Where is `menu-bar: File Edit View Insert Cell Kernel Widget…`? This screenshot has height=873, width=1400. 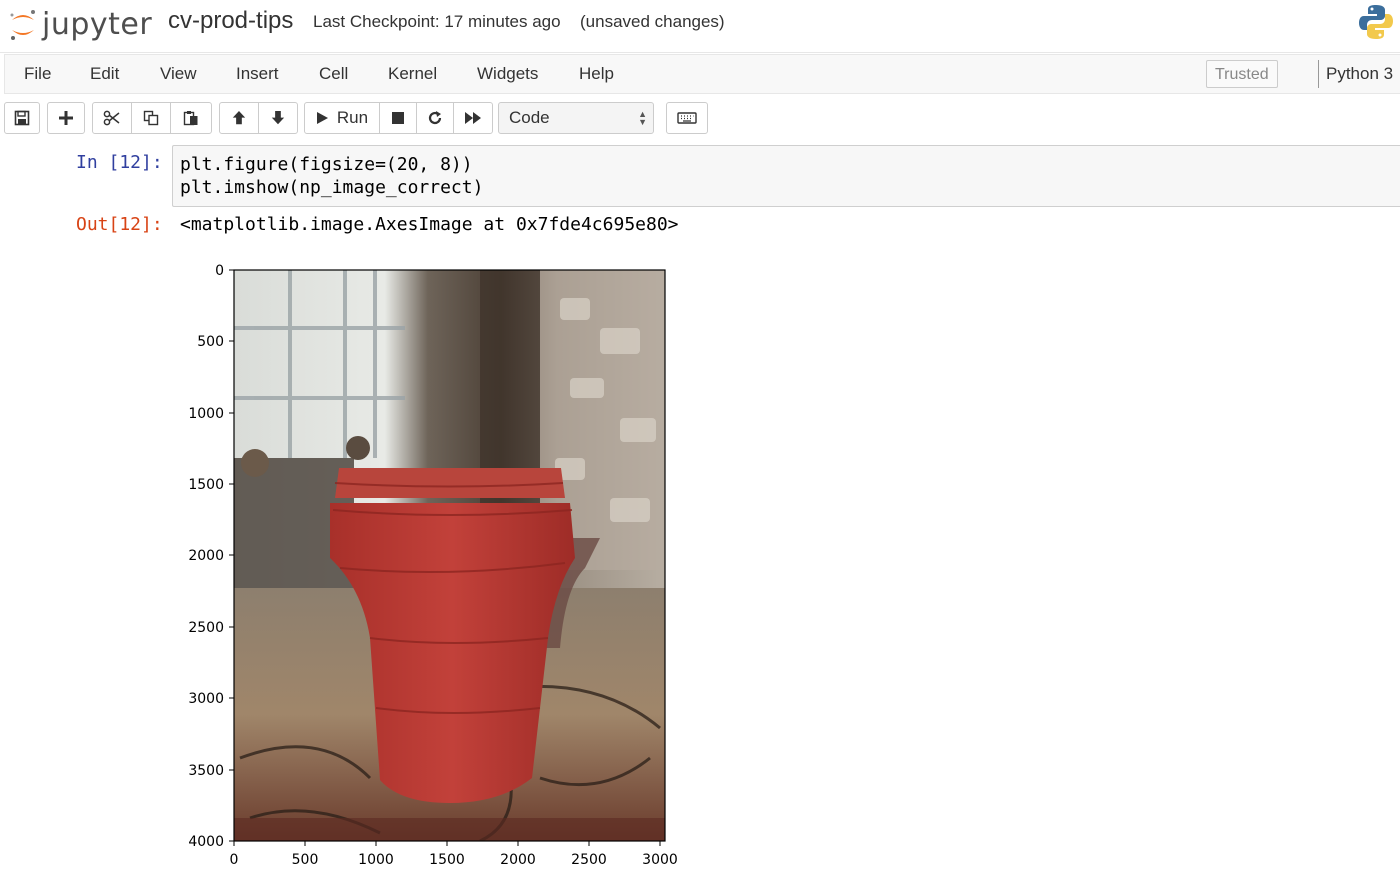 menu-bar: File Edit View Insert Cell Kernel Widget… is located at coordinates (702, 74).